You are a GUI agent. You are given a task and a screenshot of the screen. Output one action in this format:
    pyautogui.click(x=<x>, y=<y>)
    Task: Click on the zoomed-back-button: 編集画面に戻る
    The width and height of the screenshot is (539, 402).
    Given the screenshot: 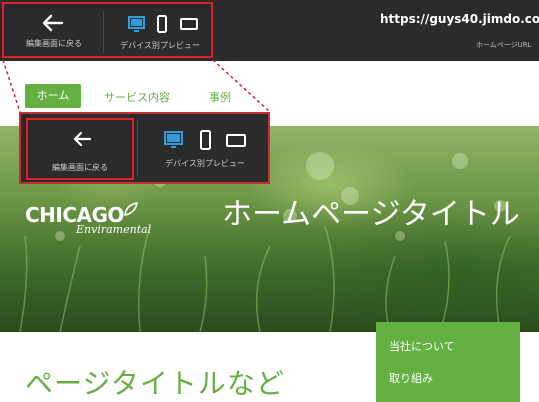 What is the action you would take?
    pyautogui.click(x=80, y=149)
    